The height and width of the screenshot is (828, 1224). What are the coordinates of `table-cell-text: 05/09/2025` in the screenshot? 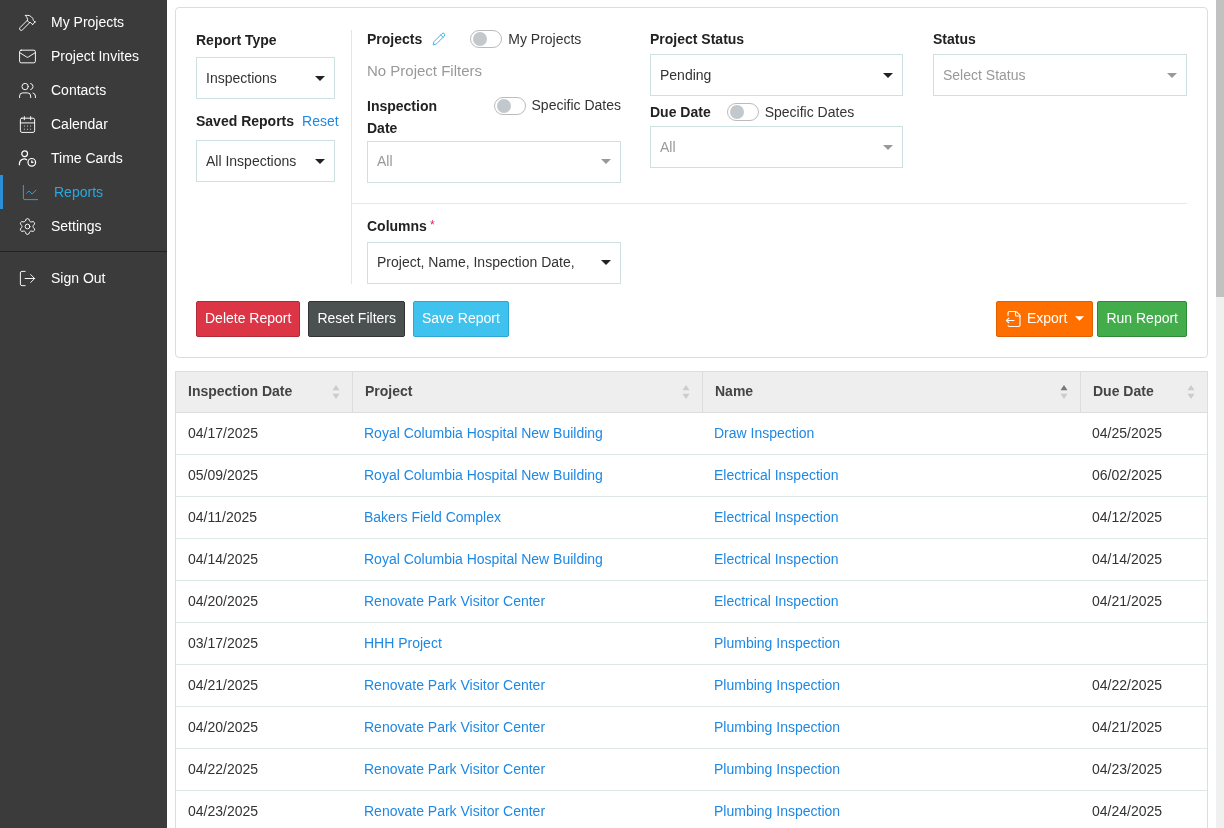 It's located at (223, 475).